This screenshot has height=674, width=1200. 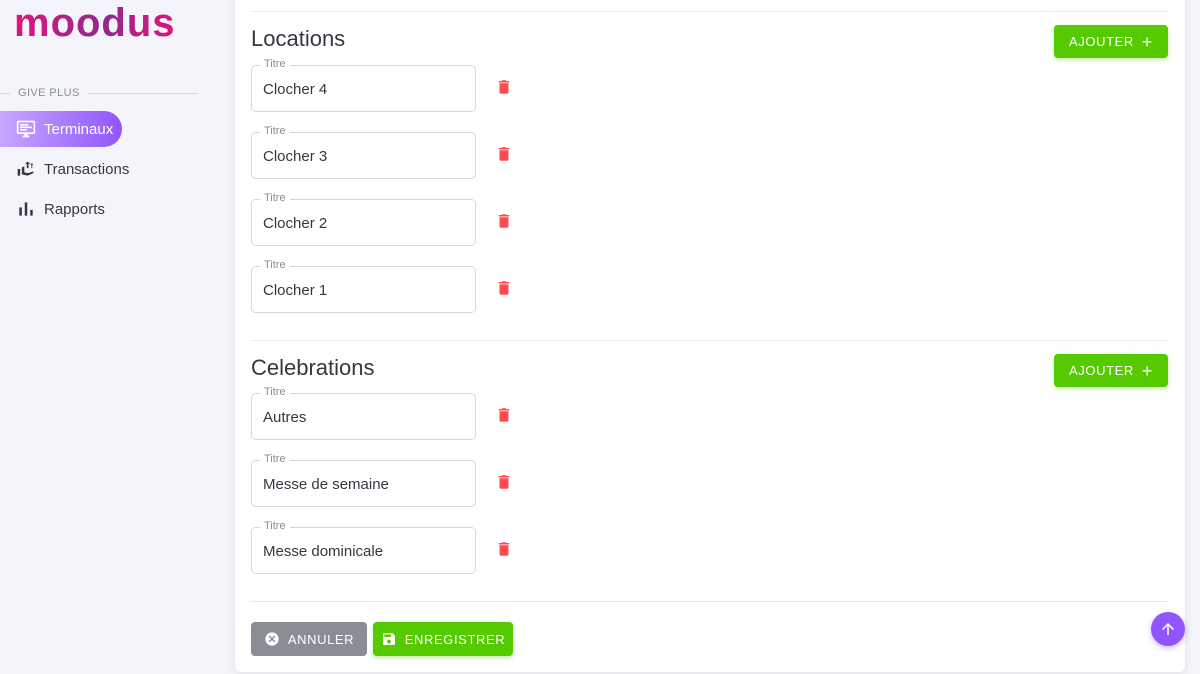 What do you see at coordinates (95, 24) in the screenshot?
I see `logo-text: moodus` at bounding box center [95, 24].